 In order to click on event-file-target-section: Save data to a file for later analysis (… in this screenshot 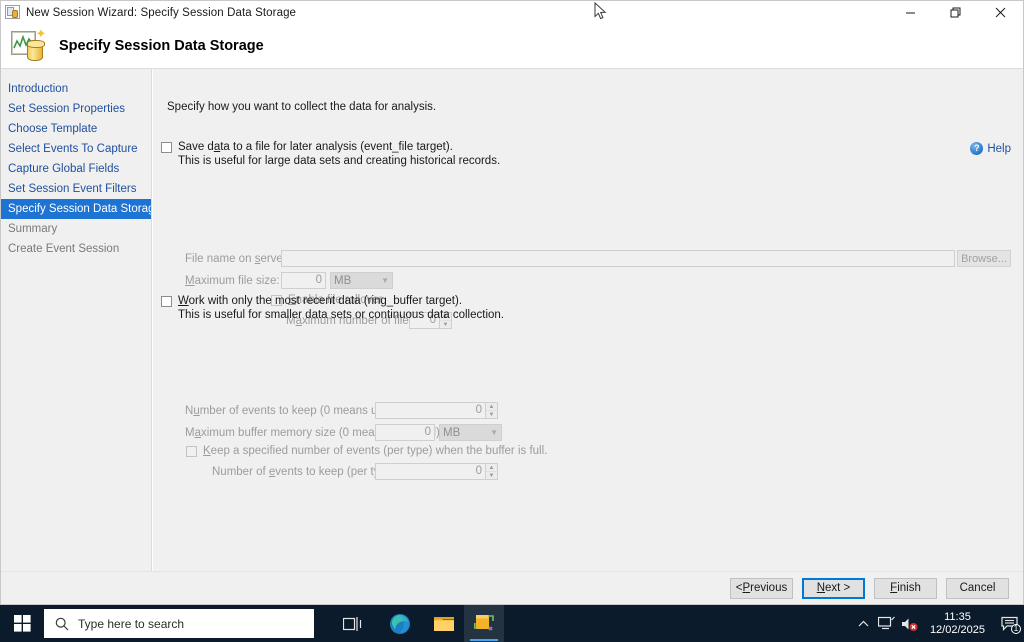, I will do `click(330, 154)`.